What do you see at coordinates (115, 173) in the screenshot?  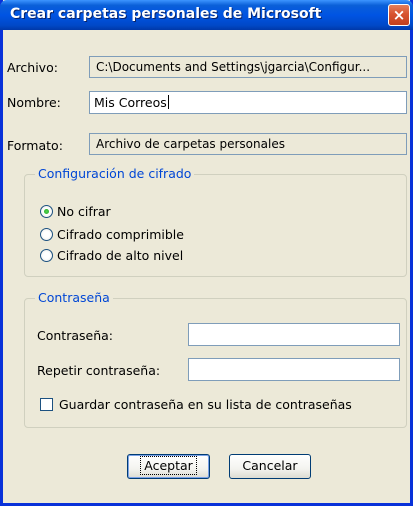 I see `encryption-legend: Configuración de cifrado` at bounding box center [115, 173].